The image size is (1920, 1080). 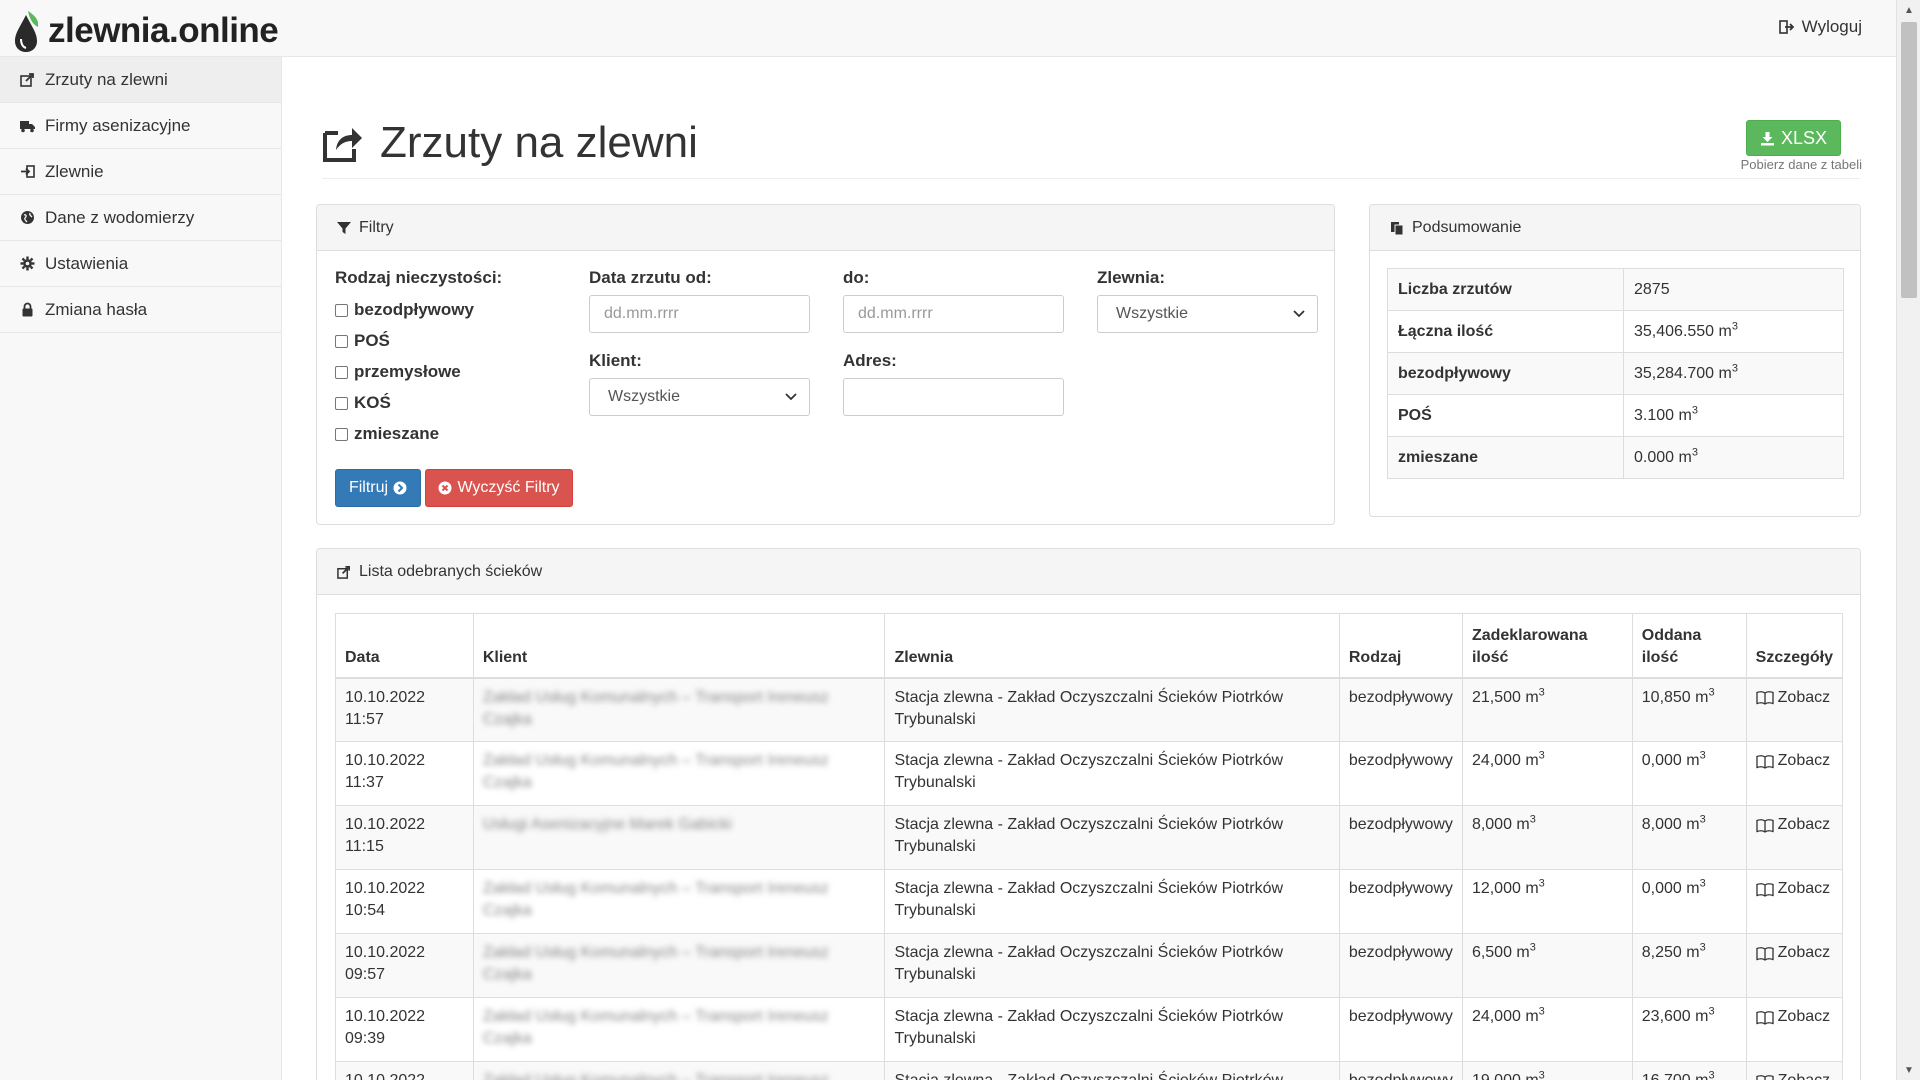 What do you see at coordinates (1547, 709) in the screenshot?
I see `row-declared: 21,500 m3` at bounding box center [1547, 709].